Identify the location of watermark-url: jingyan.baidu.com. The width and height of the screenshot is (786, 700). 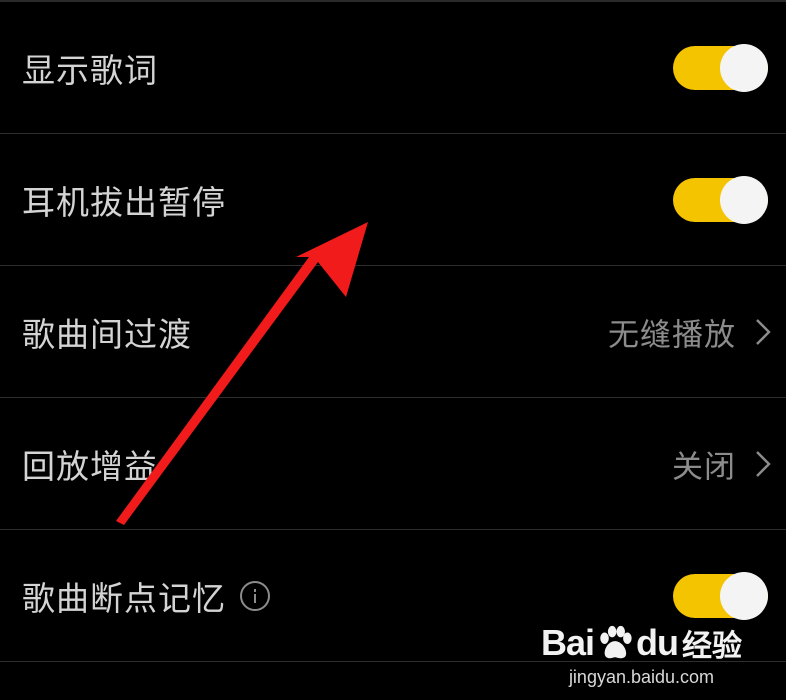
(641, 677).